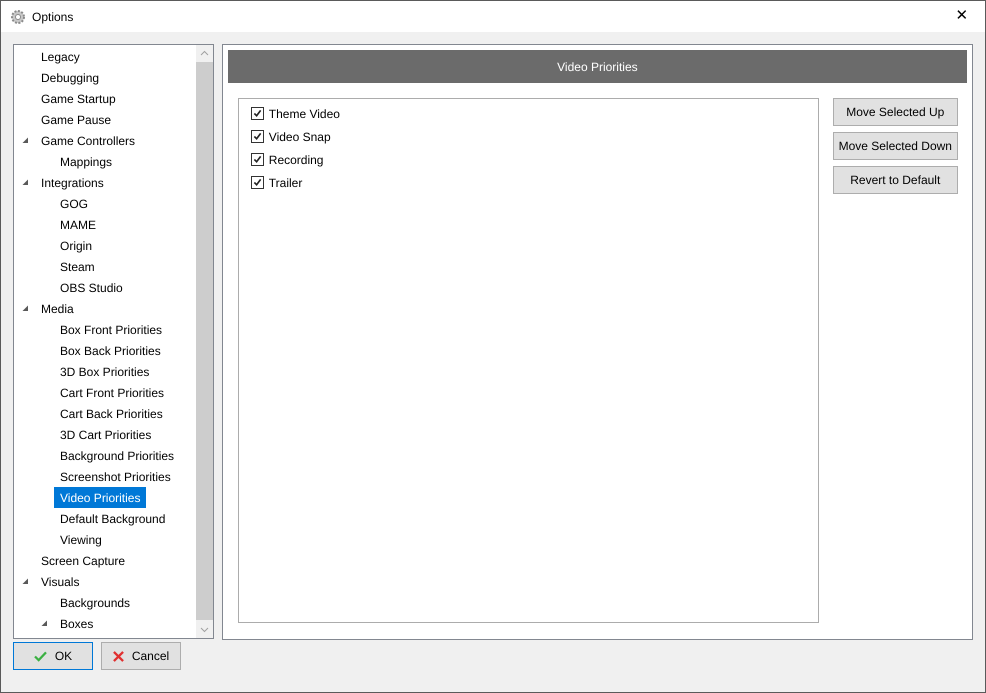 This screenshot has height=693, width=986. Describe the element at coordinates (106, 434) in the screenshot. I see `tree-item: 3D Cart Priorities` at that location.